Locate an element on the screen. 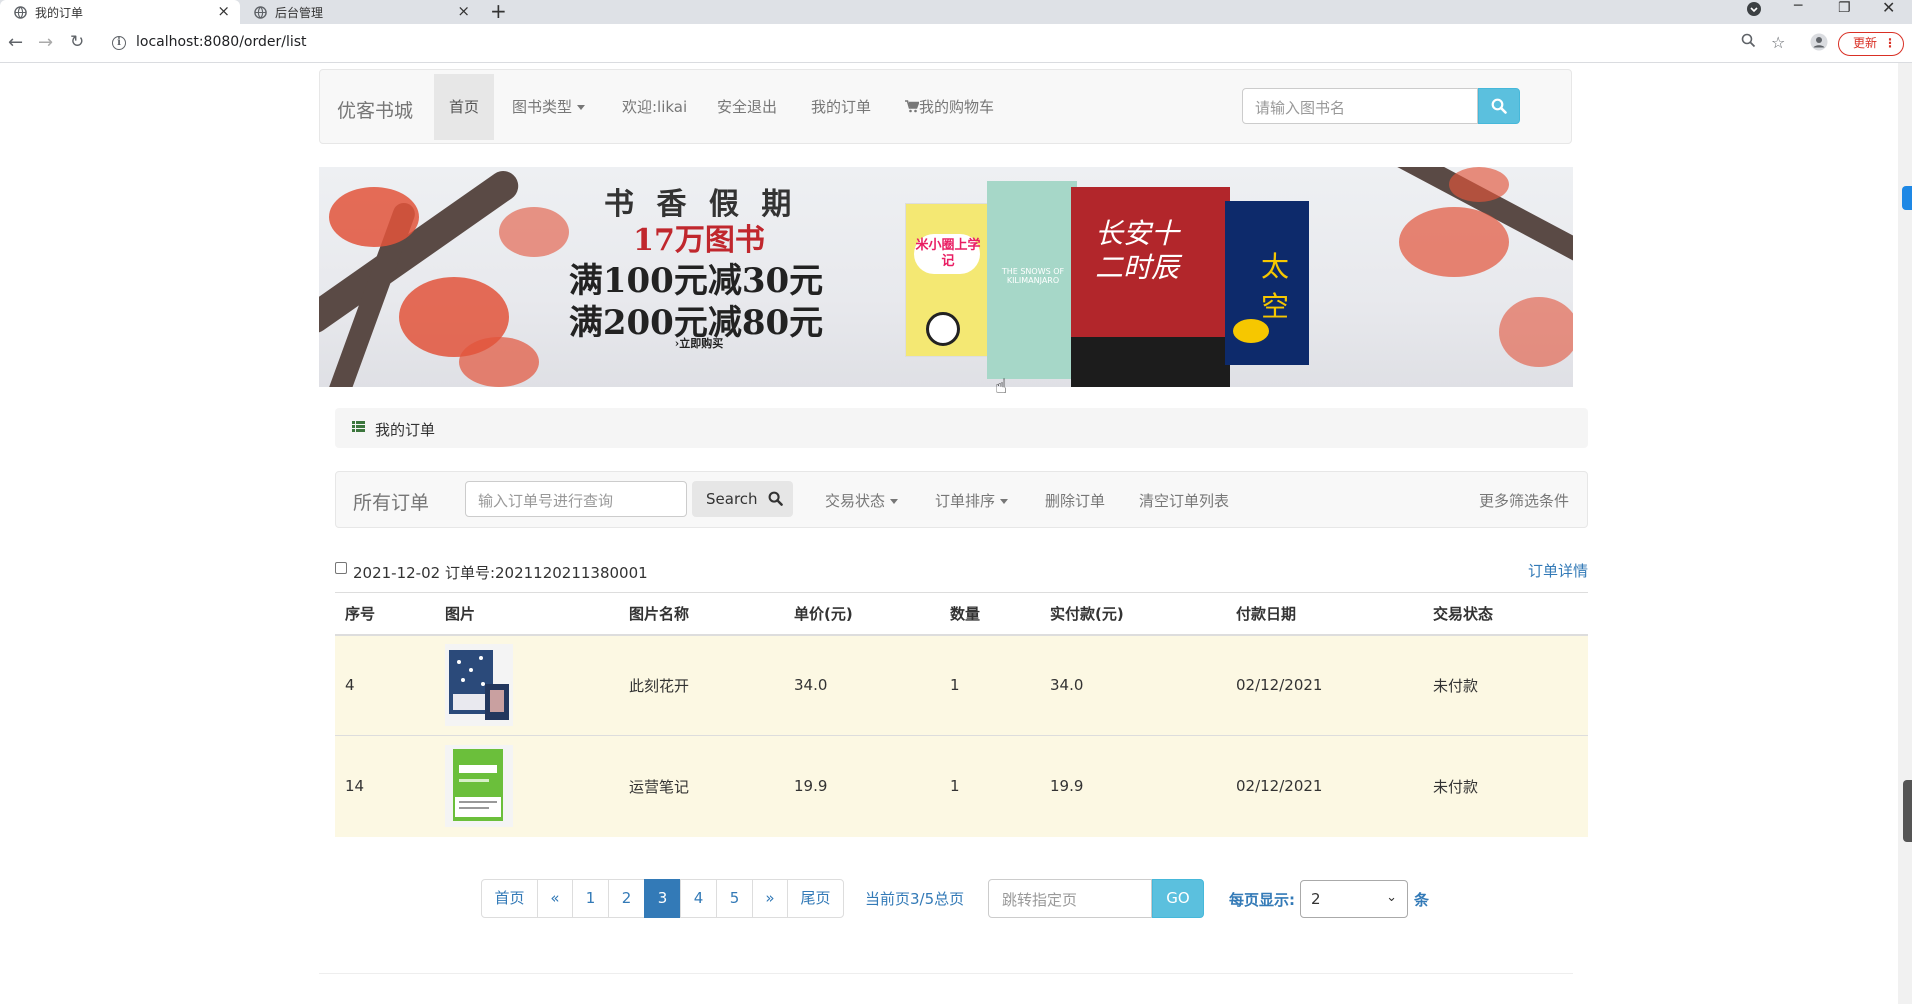 The height and width of the screenshot is (1004, 1912). nav-book-types-label: 图书类型 is located at coordinates (542, 107).